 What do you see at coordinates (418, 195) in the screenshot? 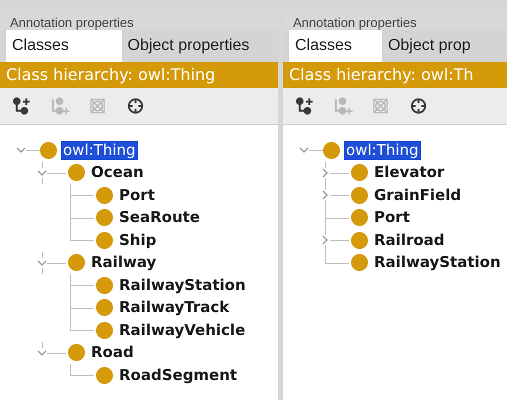
I see `tree-item: GrainField` at bounding box center [418, 195].